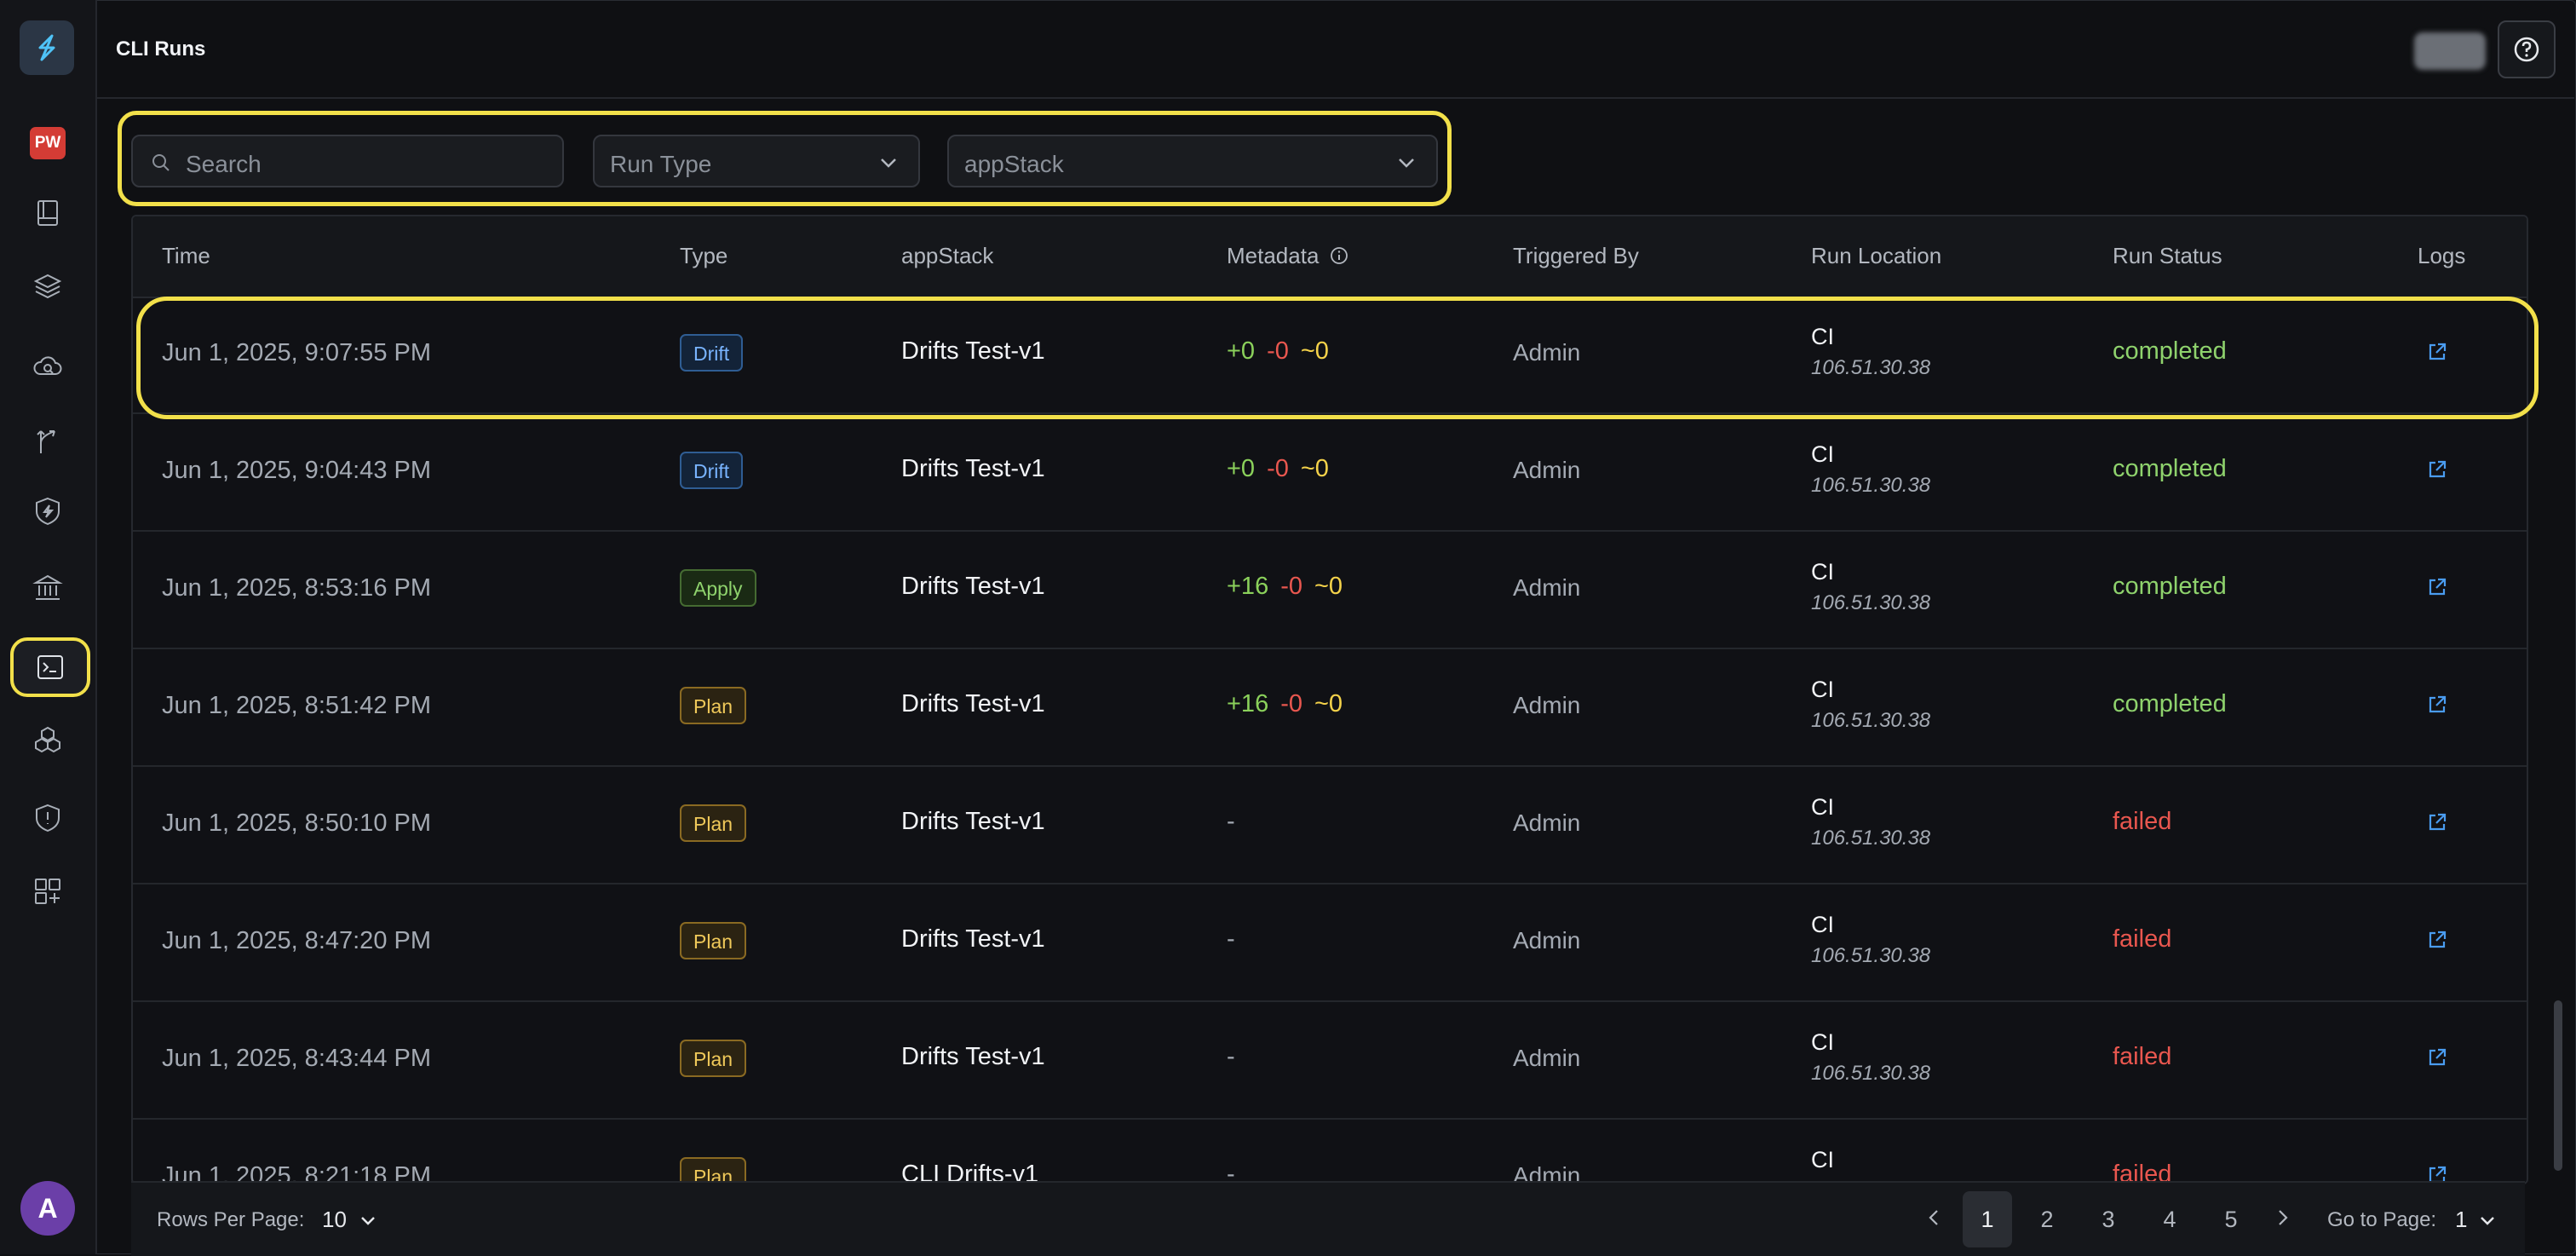  Describe the element at coordinates (1193, 161) in the screenshot. I see `appstack-select: appStack` at that location.